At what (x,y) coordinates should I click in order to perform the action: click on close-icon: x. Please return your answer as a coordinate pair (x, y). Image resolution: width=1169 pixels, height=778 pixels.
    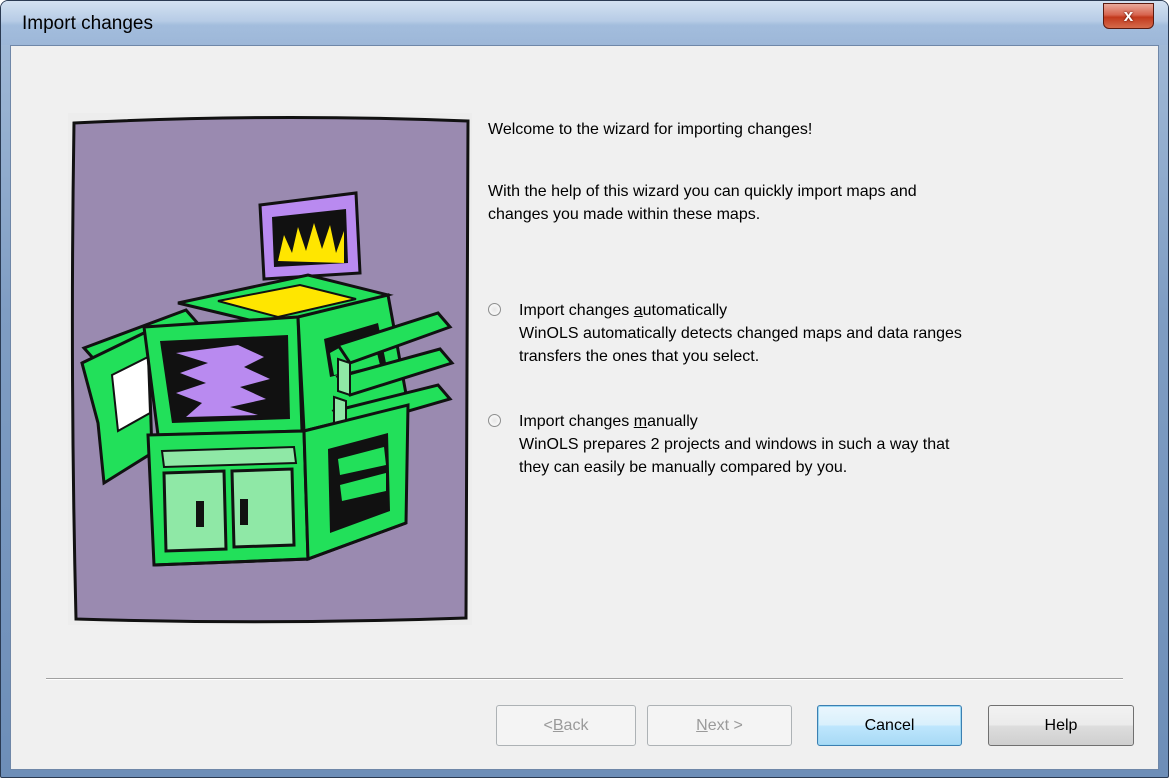
    Looking at the image, I should click on (1128, 15).